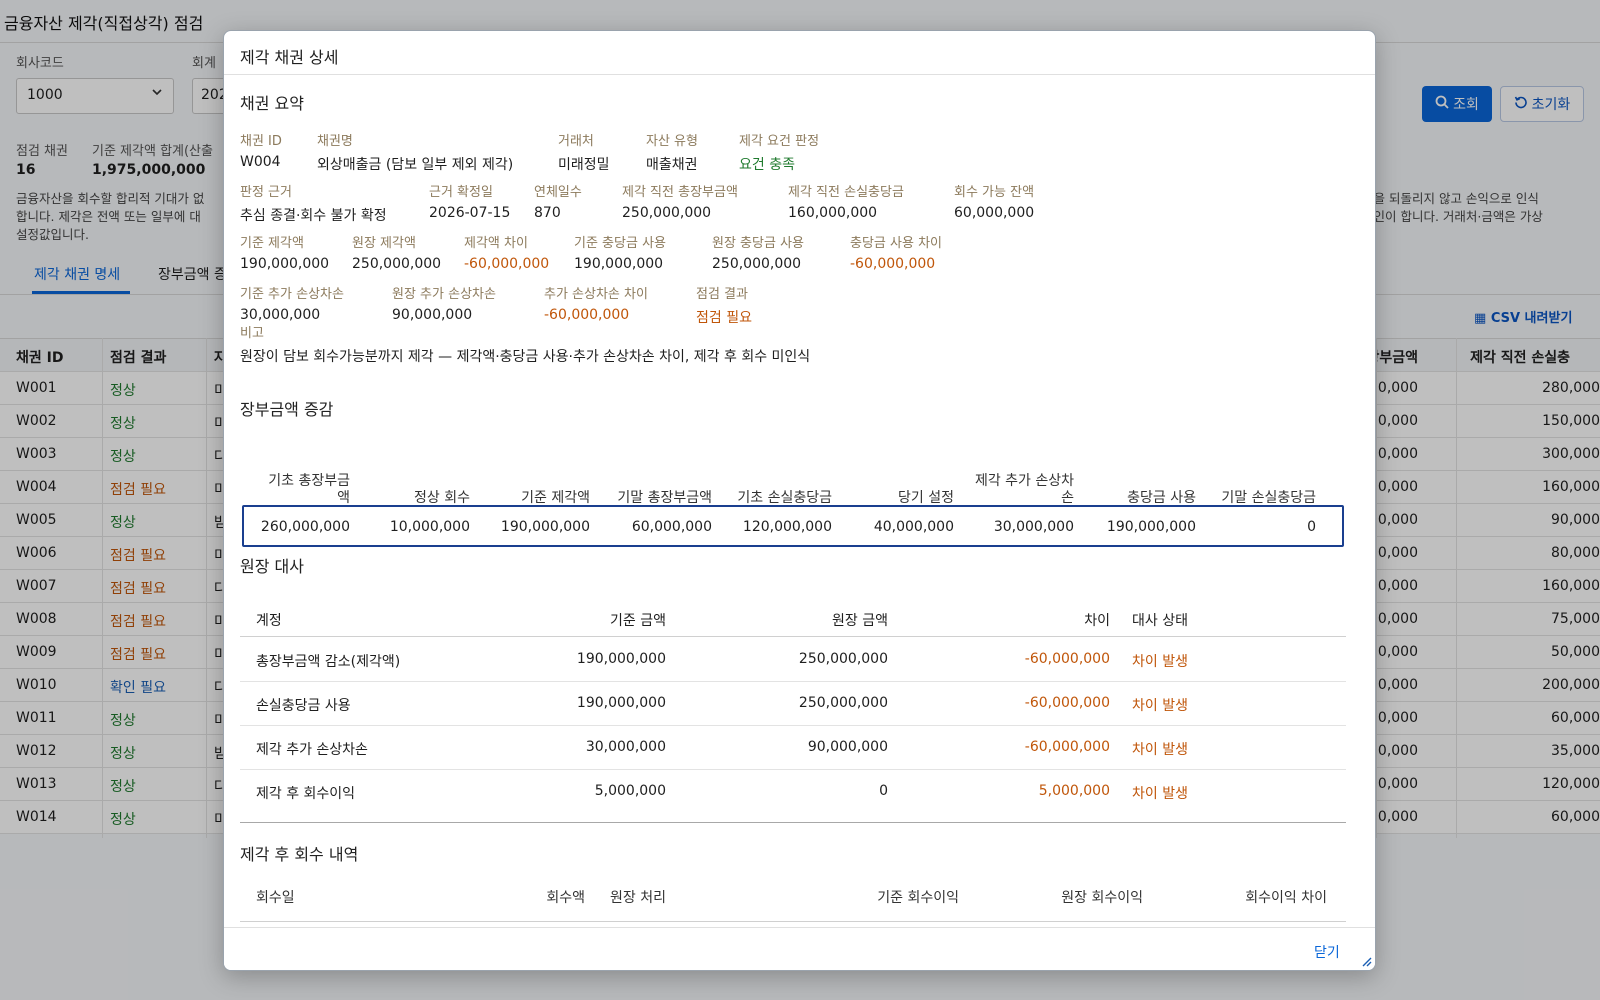 The height and width of the screenshot is (1000, 1600). Describe the element at coordinates (994, 213) in the screenshot. I see `field-value: 60,000,000` at that location.